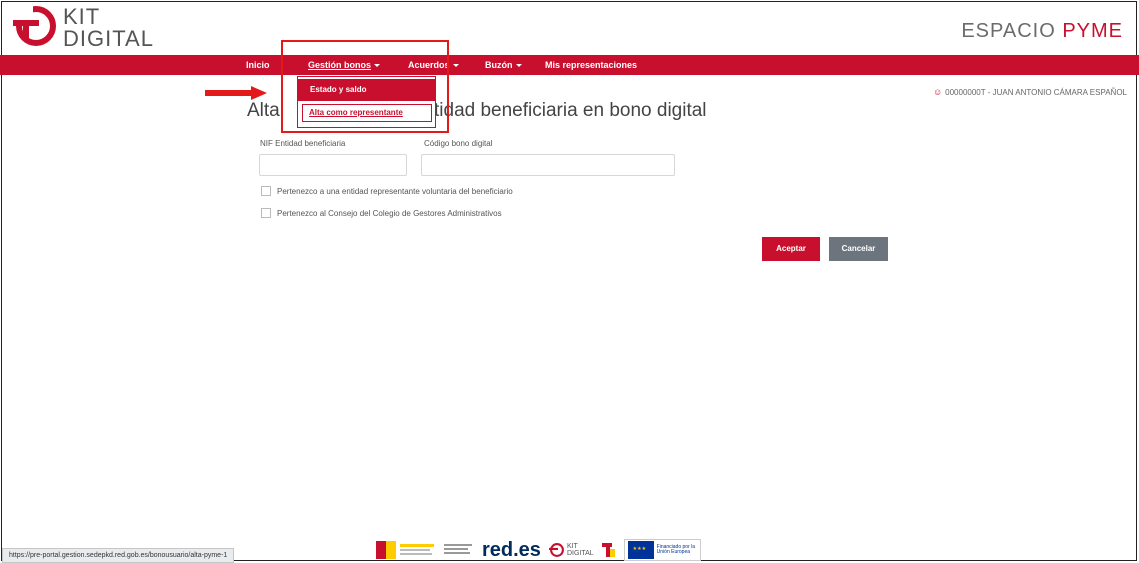  I want to click on footer-kit-digital-logo: KIT DIGITAL, so click(571, 550).